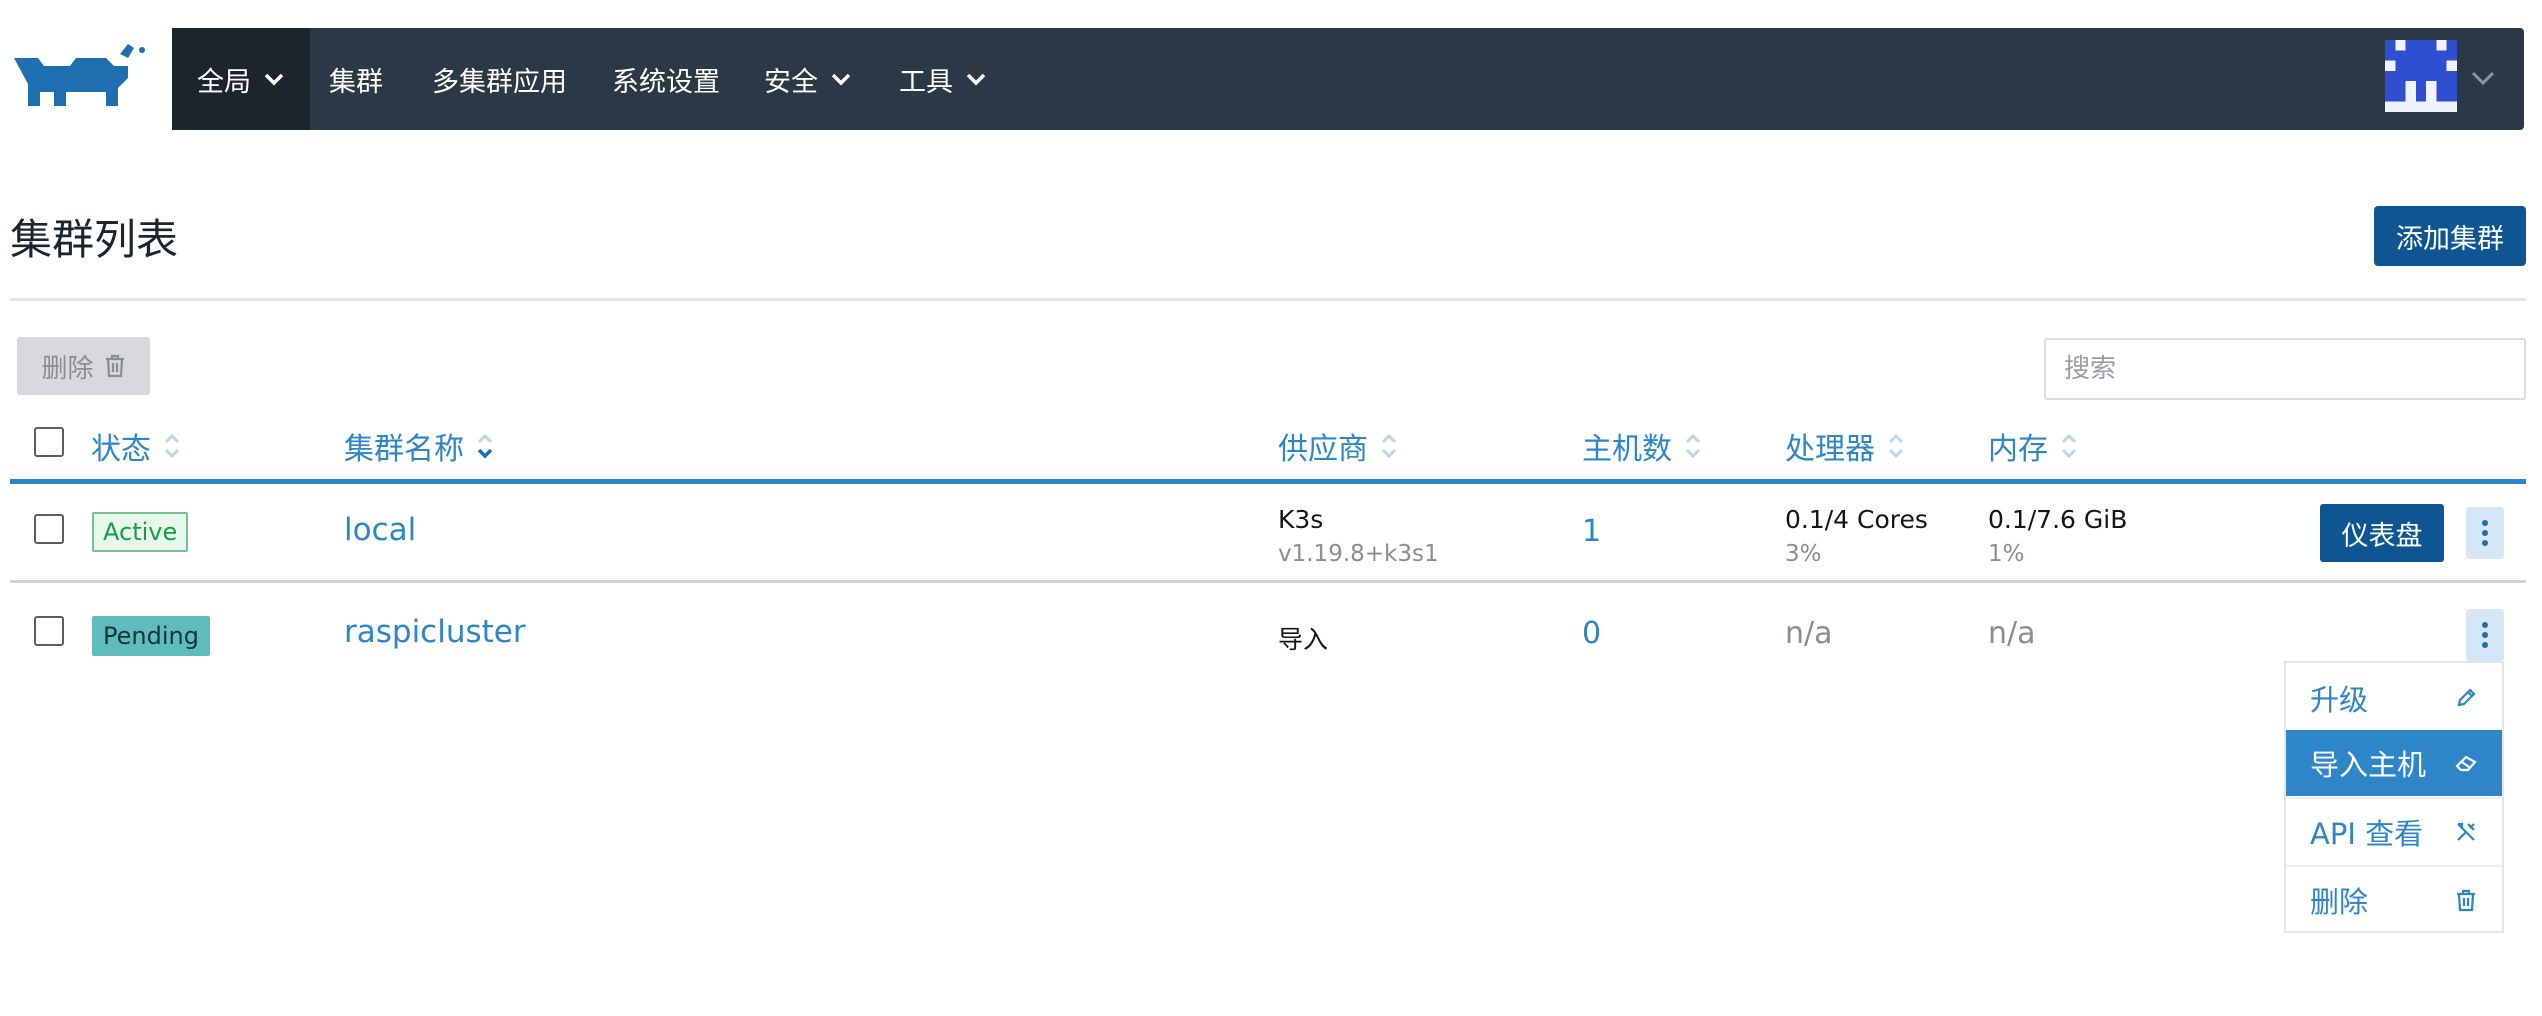 The width and height of the screenshot is (2542, 1016). What do you see at coordinates (49, 442) in the screenshot?
I see `select-all-checkbox` at bounding box center [49, 442].